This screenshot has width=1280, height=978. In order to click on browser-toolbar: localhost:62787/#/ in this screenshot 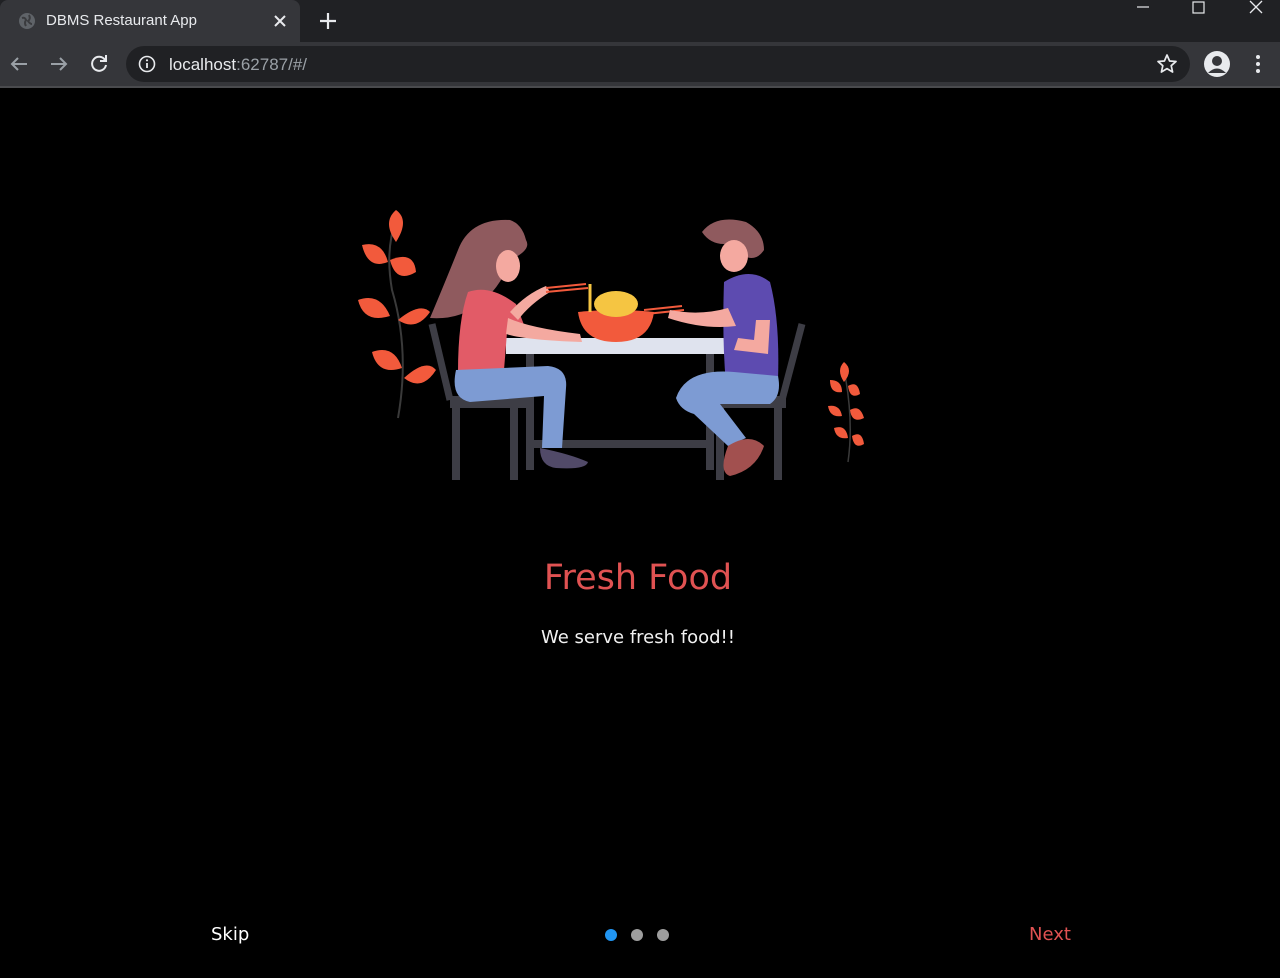, I will do `click(640, 64)`.